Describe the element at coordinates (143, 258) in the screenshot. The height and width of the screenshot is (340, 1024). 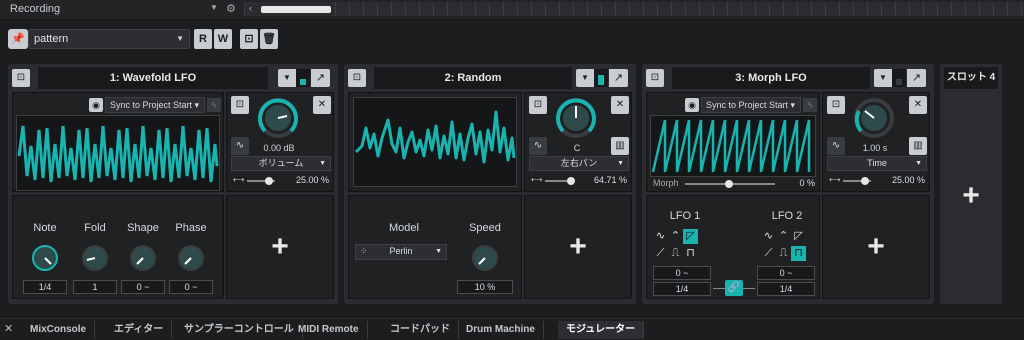
I see `shape-knob` at that location.